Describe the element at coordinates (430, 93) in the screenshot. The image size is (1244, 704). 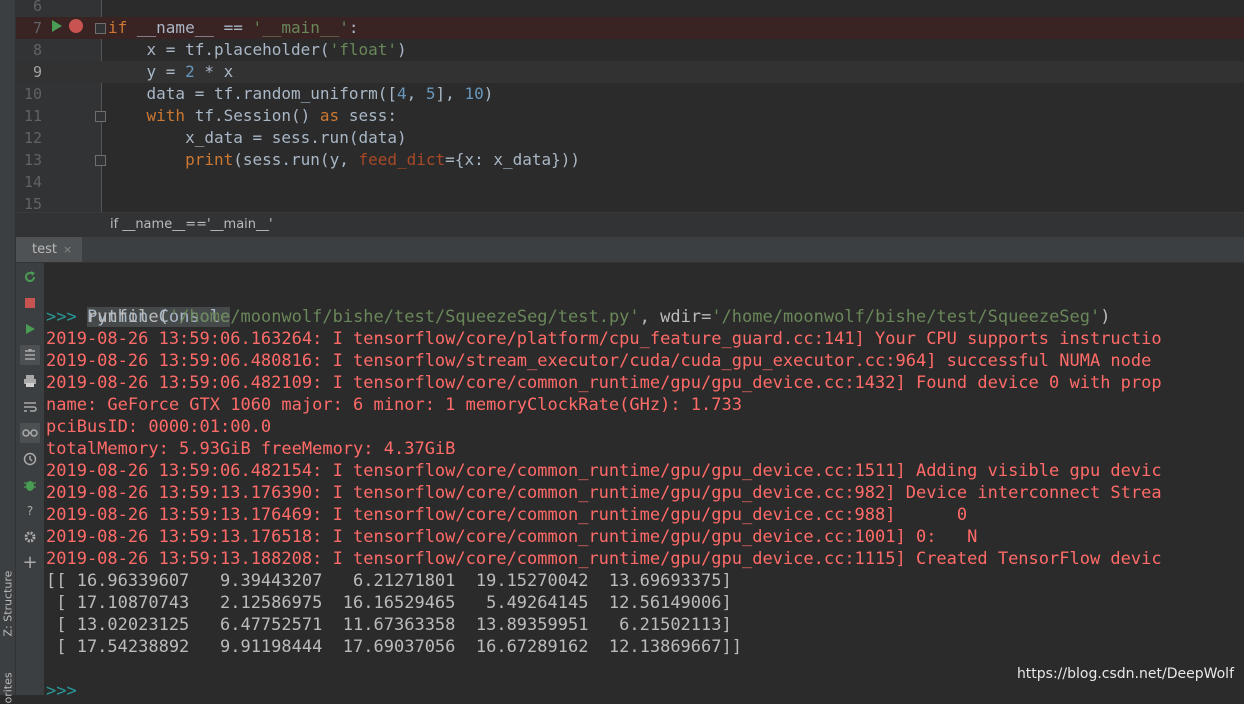
I see `number-token: 5` at that location.